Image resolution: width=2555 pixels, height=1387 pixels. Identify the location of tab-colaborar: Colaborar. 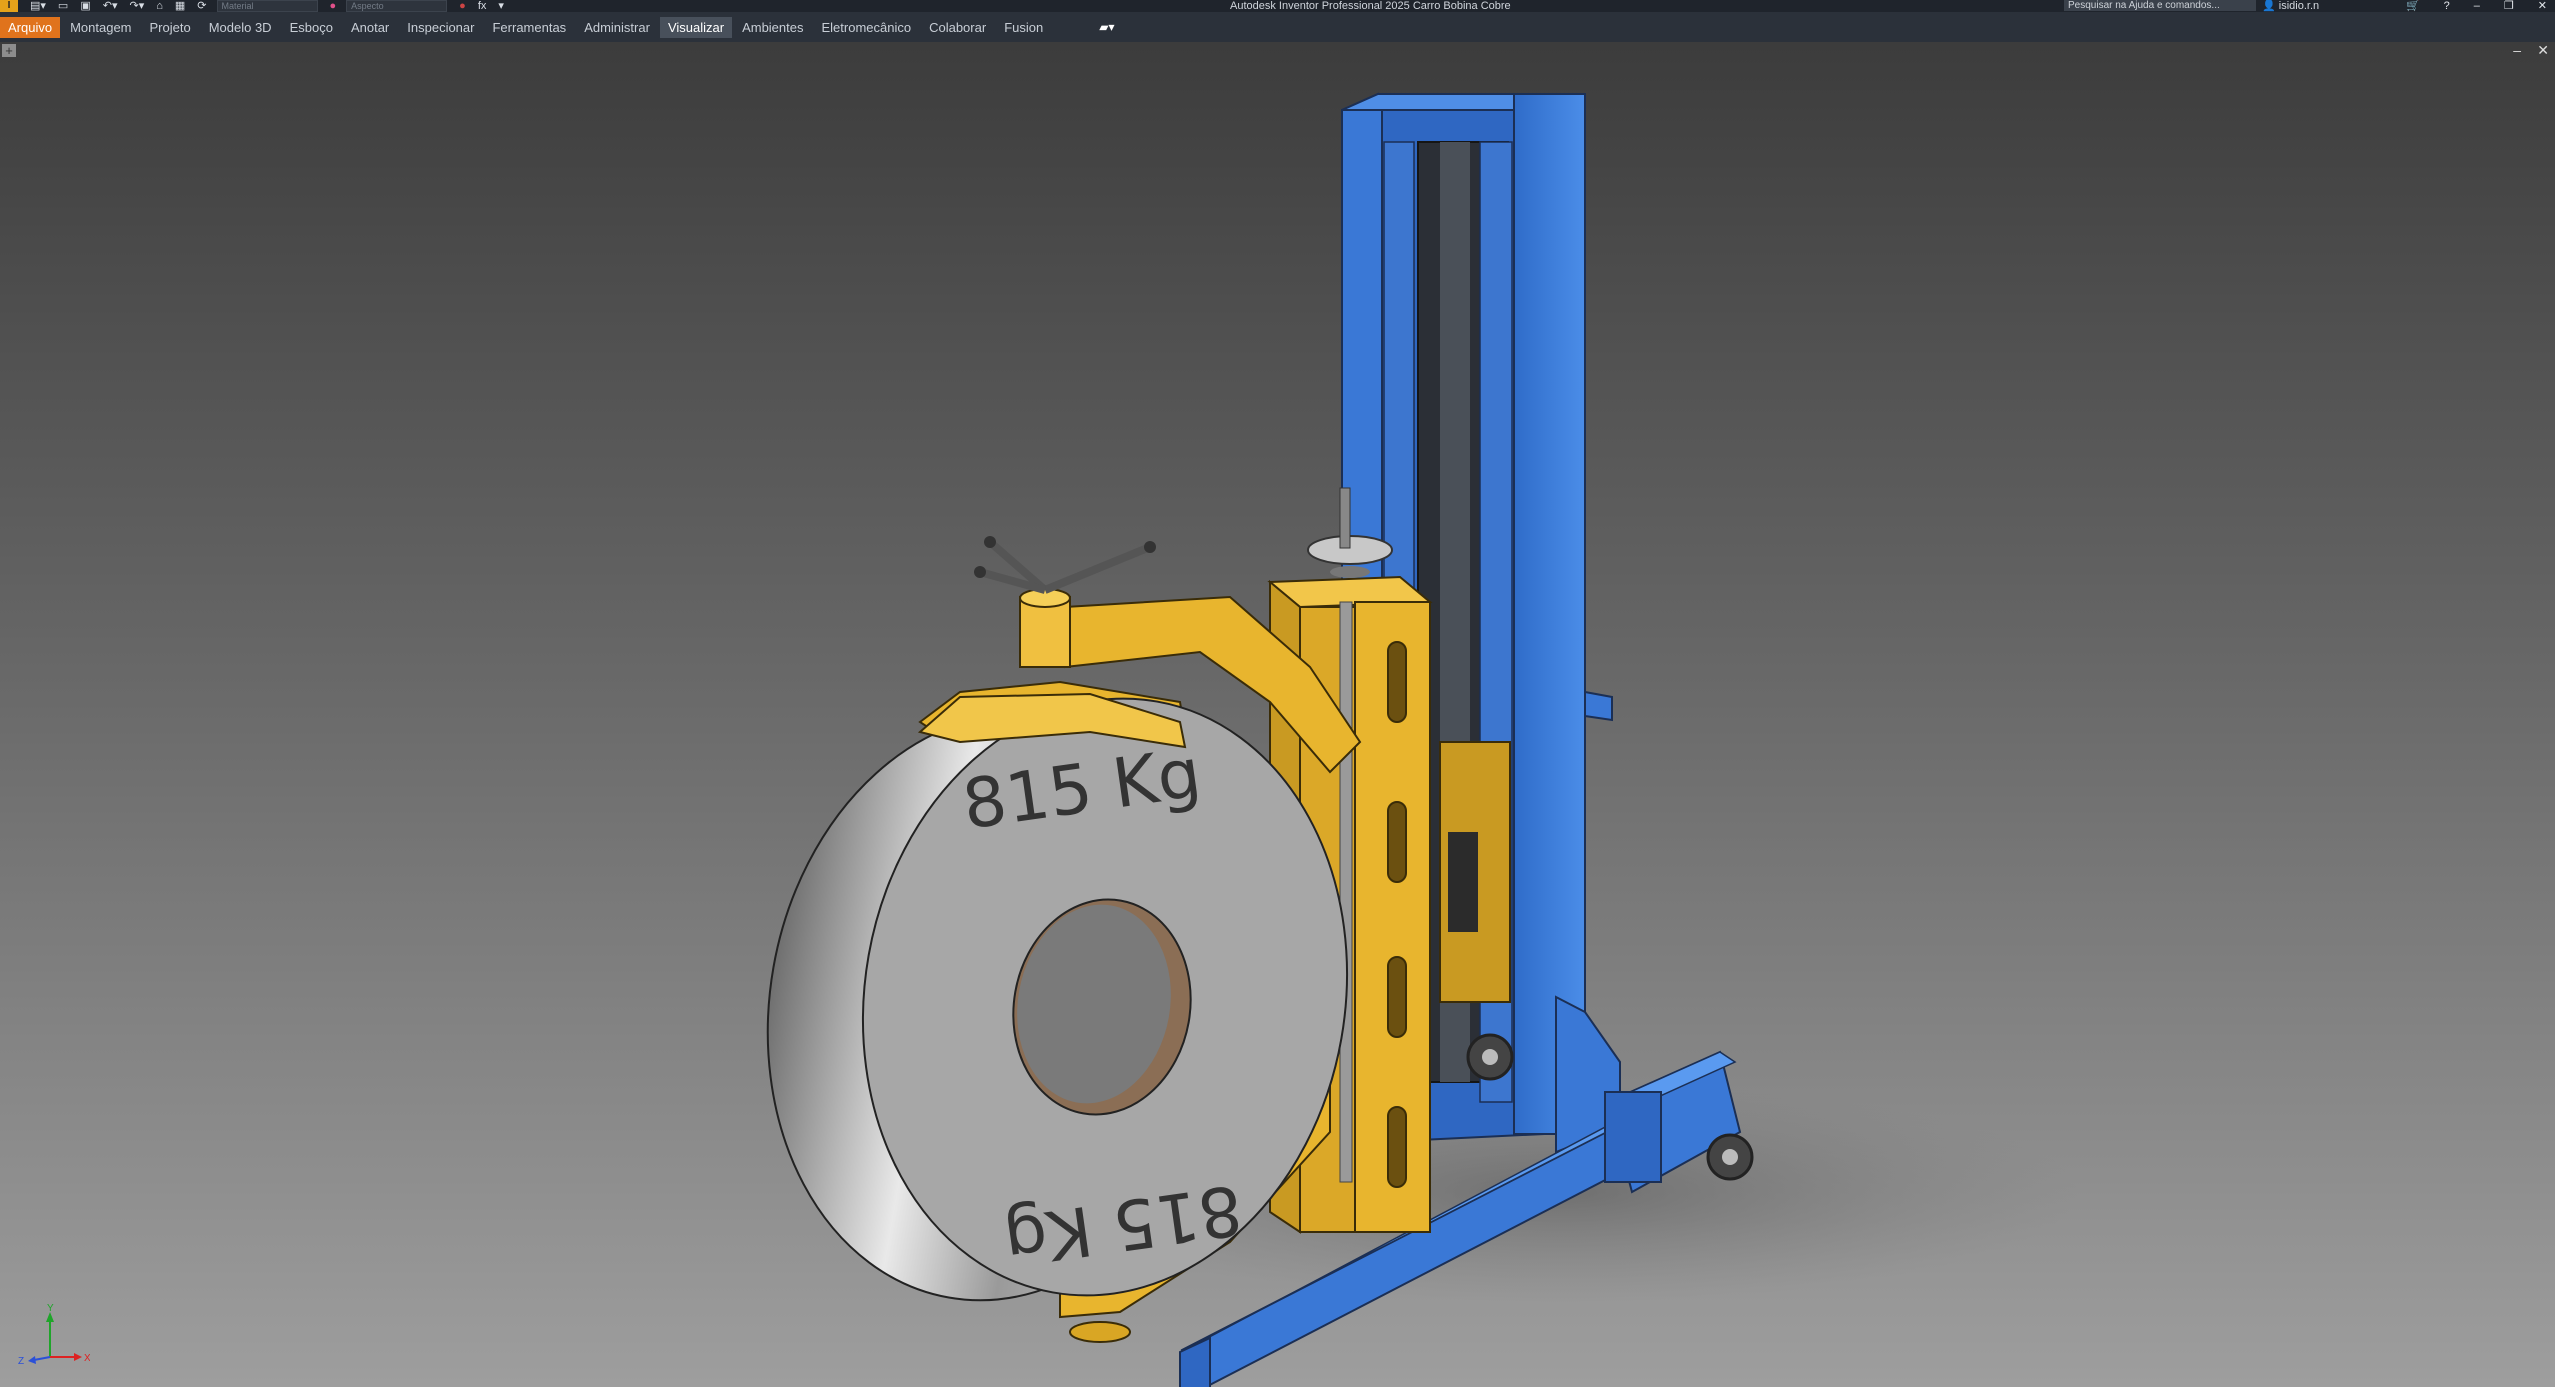
(957, 27).